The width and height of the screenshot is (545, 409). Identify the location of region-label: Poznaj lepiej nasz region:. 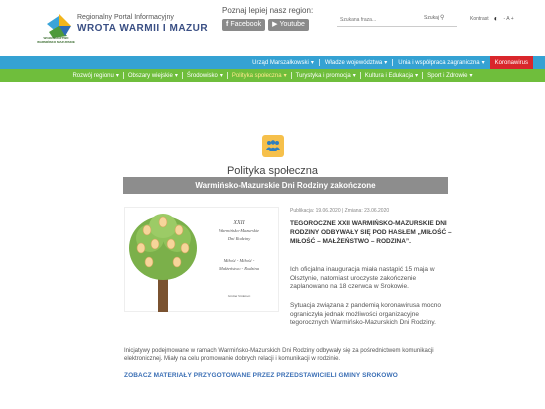
(268, 10).